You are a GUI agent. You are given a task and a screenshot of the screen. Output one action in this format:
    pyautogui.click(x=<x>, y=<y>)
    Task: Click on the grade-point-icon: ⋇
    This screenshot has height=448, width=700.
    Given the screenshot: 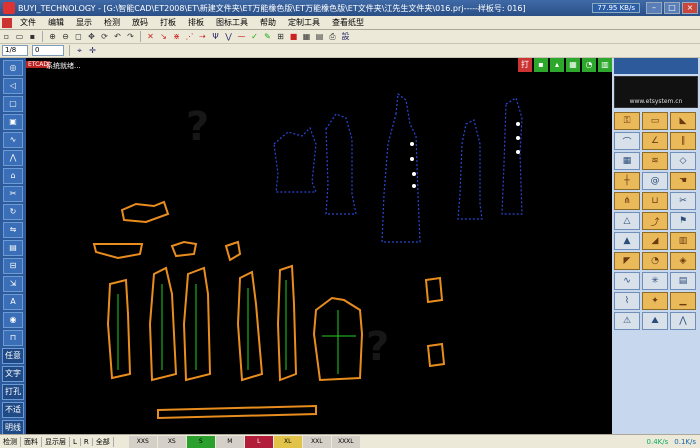 What is the action you would take?
    pyautogui.click(x=176, y=36)
    